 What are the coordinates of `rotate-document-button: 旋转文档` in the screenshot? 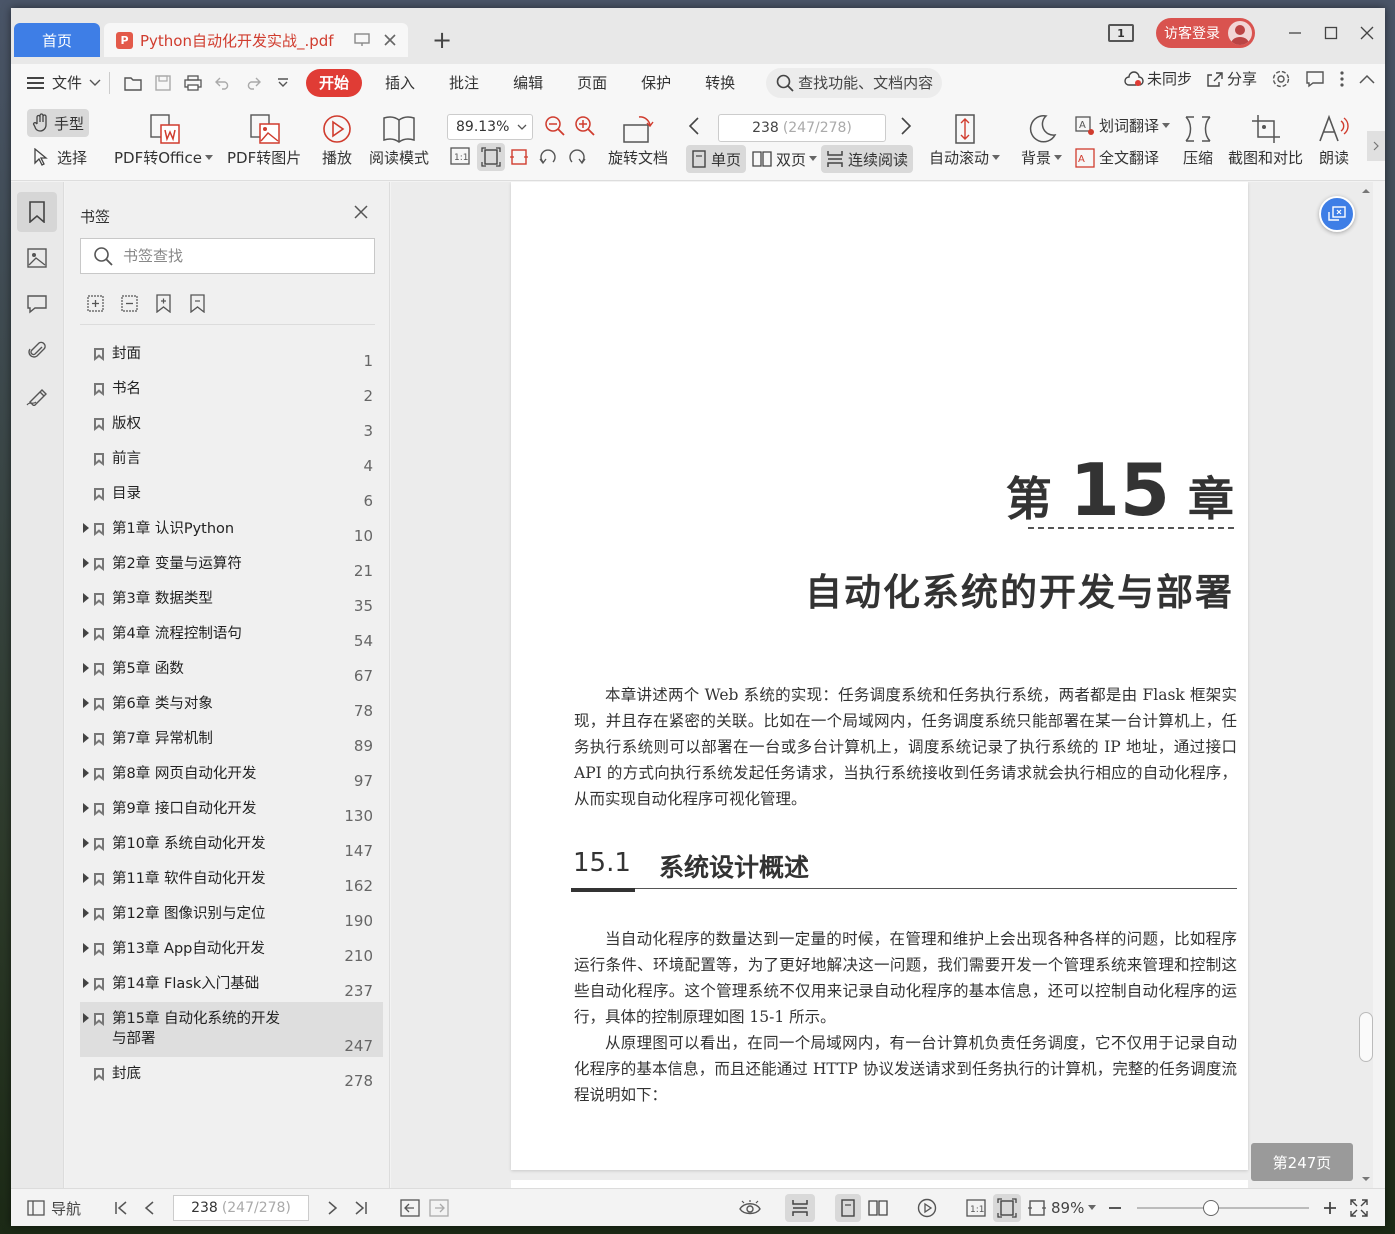 It's located at (638, 139).